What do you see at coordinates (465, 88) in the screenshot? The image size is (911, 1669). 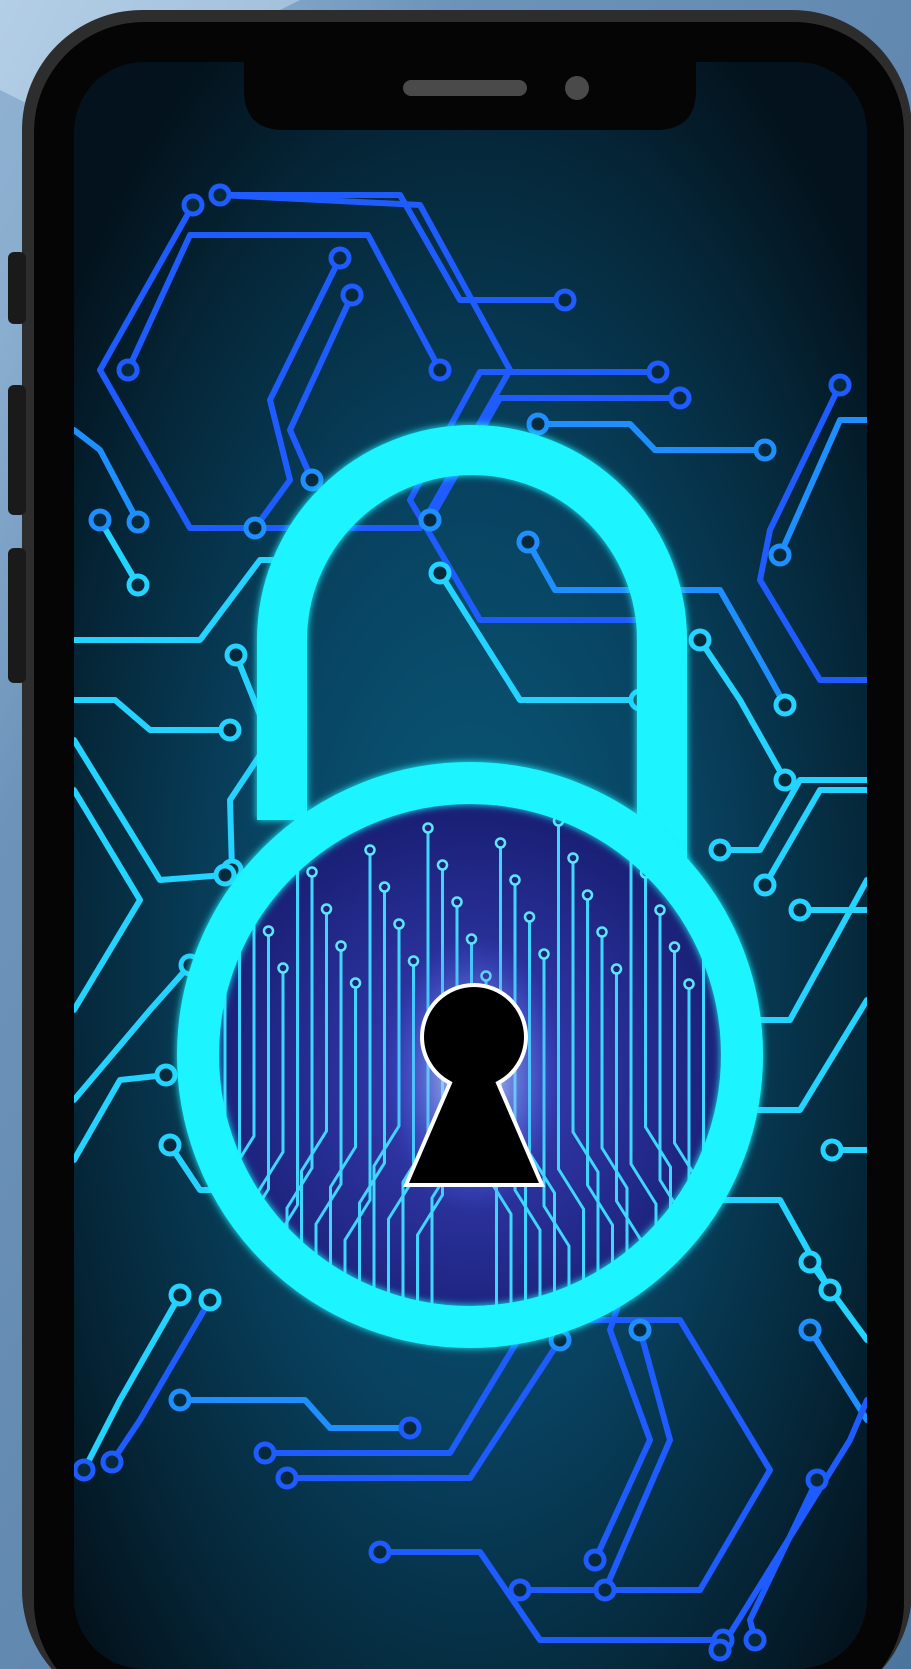 I see `speaker-grille` at bounding box center [465, 88].